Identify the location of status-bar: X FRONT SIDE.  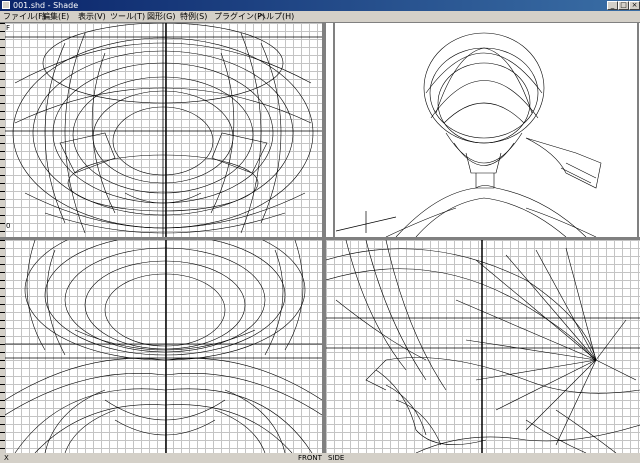
(320, 458).